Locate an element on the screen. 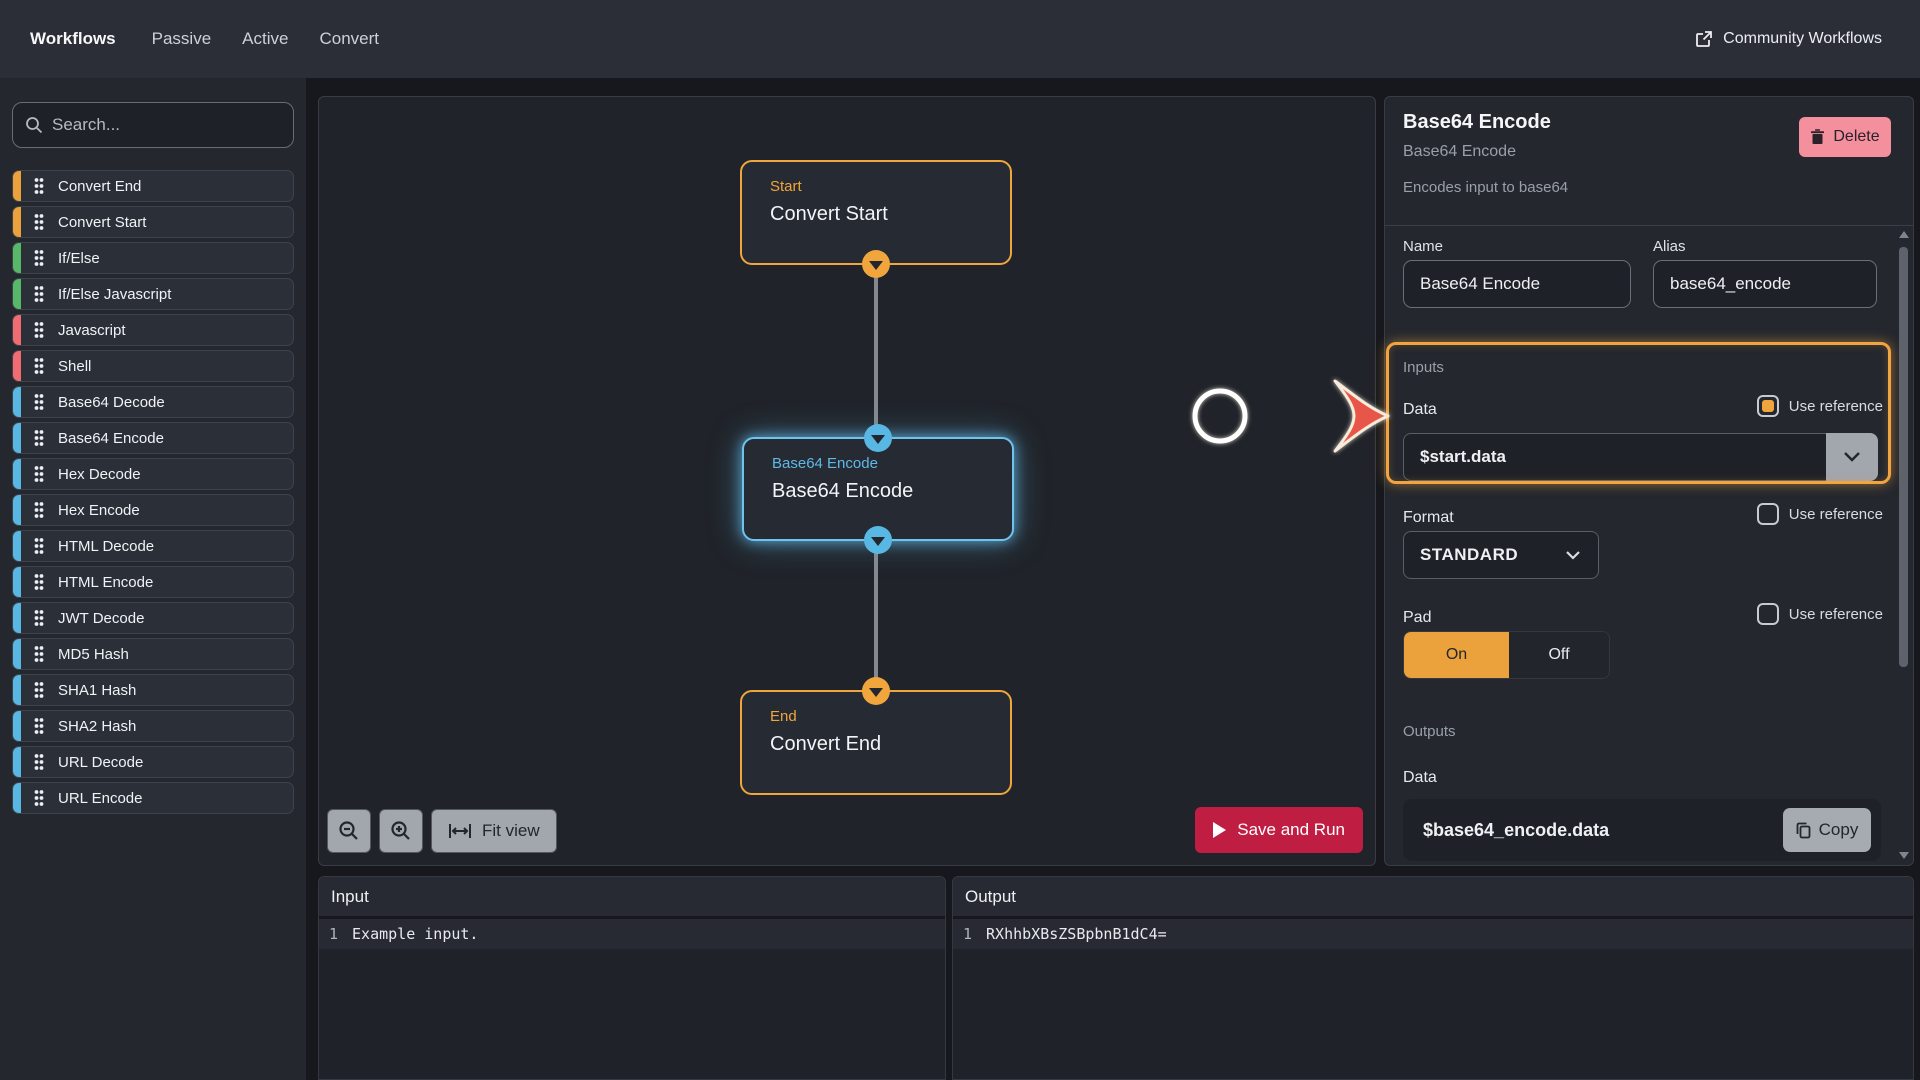  pad-on-button: On is located at coordinates (1456, 655).